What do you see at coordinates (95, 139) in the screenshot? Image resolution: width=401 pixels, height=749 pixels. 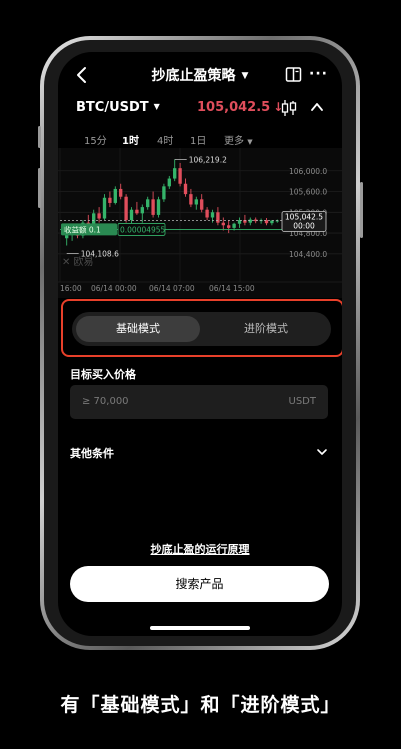 I see `tab-15m: 15分` at bounding box center [95, 139].